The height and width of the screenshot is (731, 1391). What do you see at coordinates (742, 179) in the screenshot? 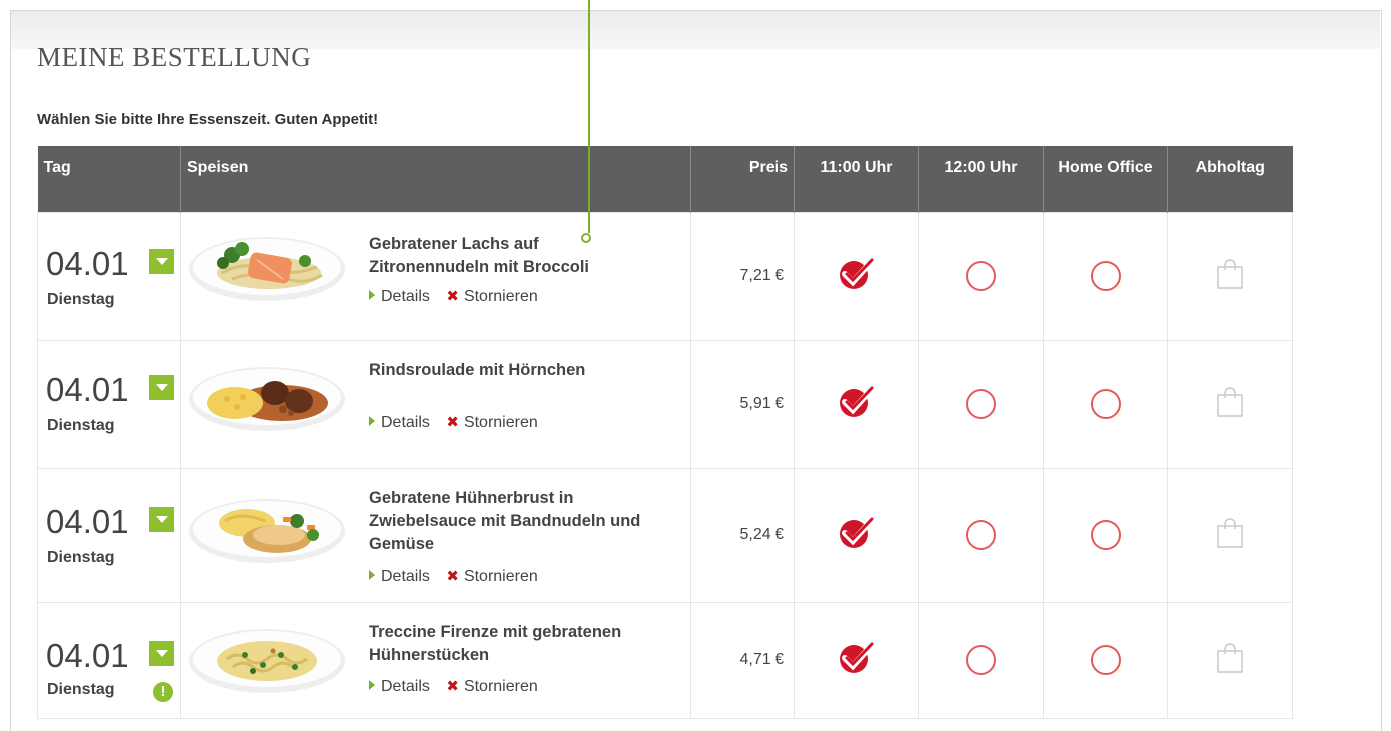
I see `header-preis: Preis` at bounding box center [742, 179].